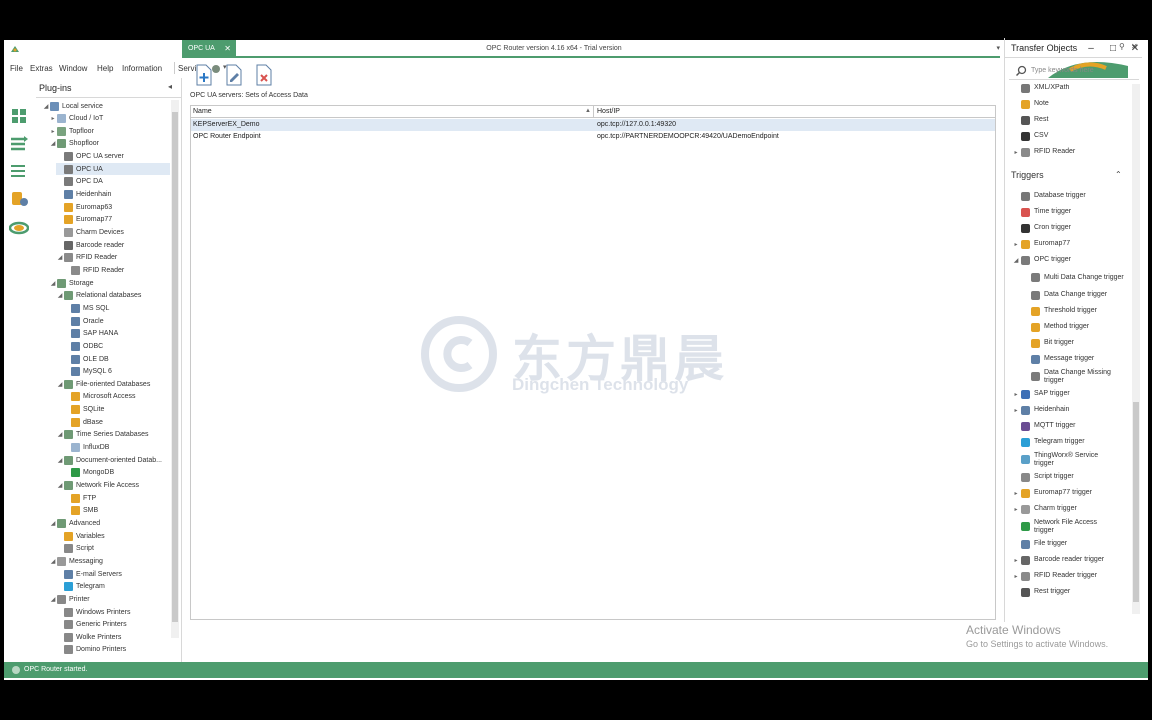 Image resolution: width=1152 pixels, height=720 pixels. What do you see at coordinates (1064, 477) in the screenshot?
I see `transfer-item: Script trigger` at bounding box center [1064, 477].